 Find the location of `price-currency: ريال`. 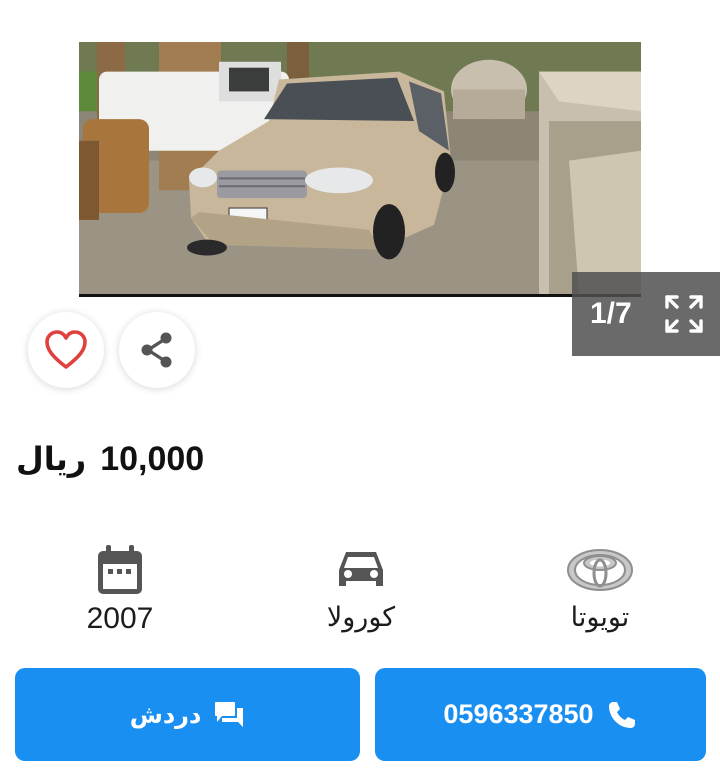

price-currency: ريال is located at coordinates (51, 459).